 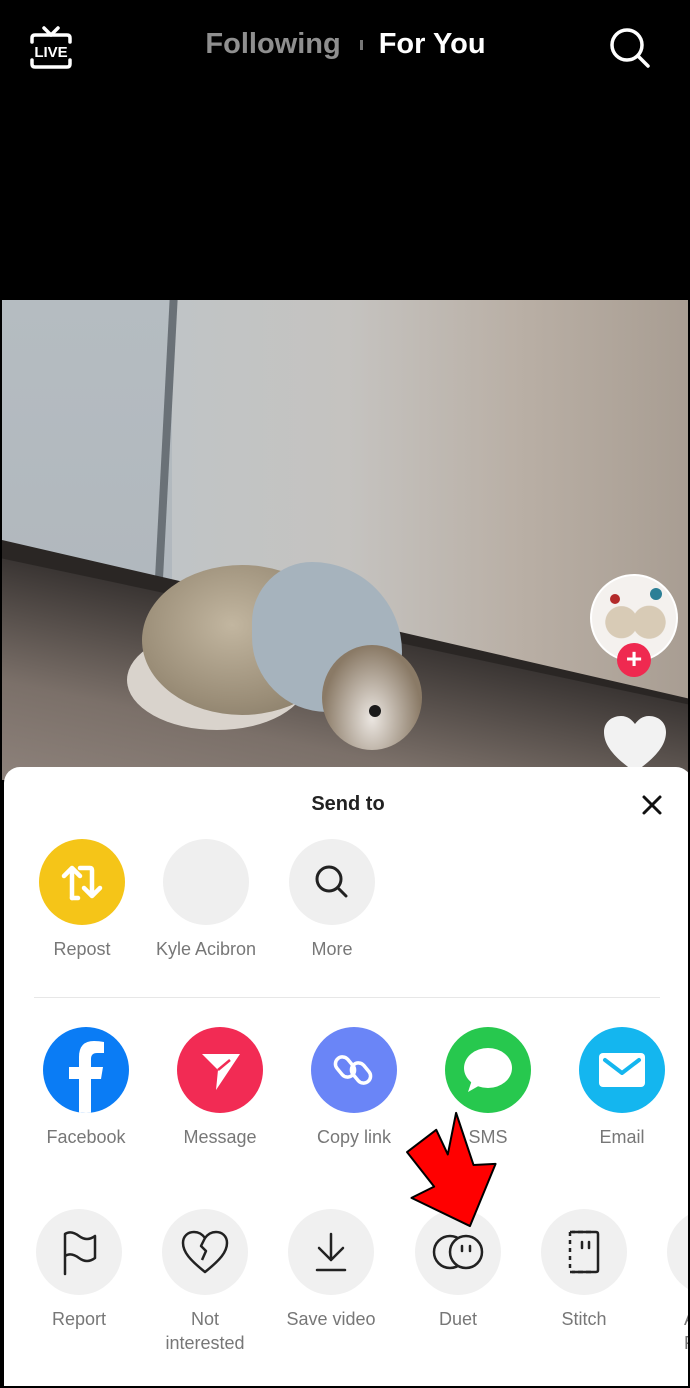 What do you see at coordinates (615, 599) in the screenshot?
I see `avatar-hat-red` at bounding box center [615, 599].